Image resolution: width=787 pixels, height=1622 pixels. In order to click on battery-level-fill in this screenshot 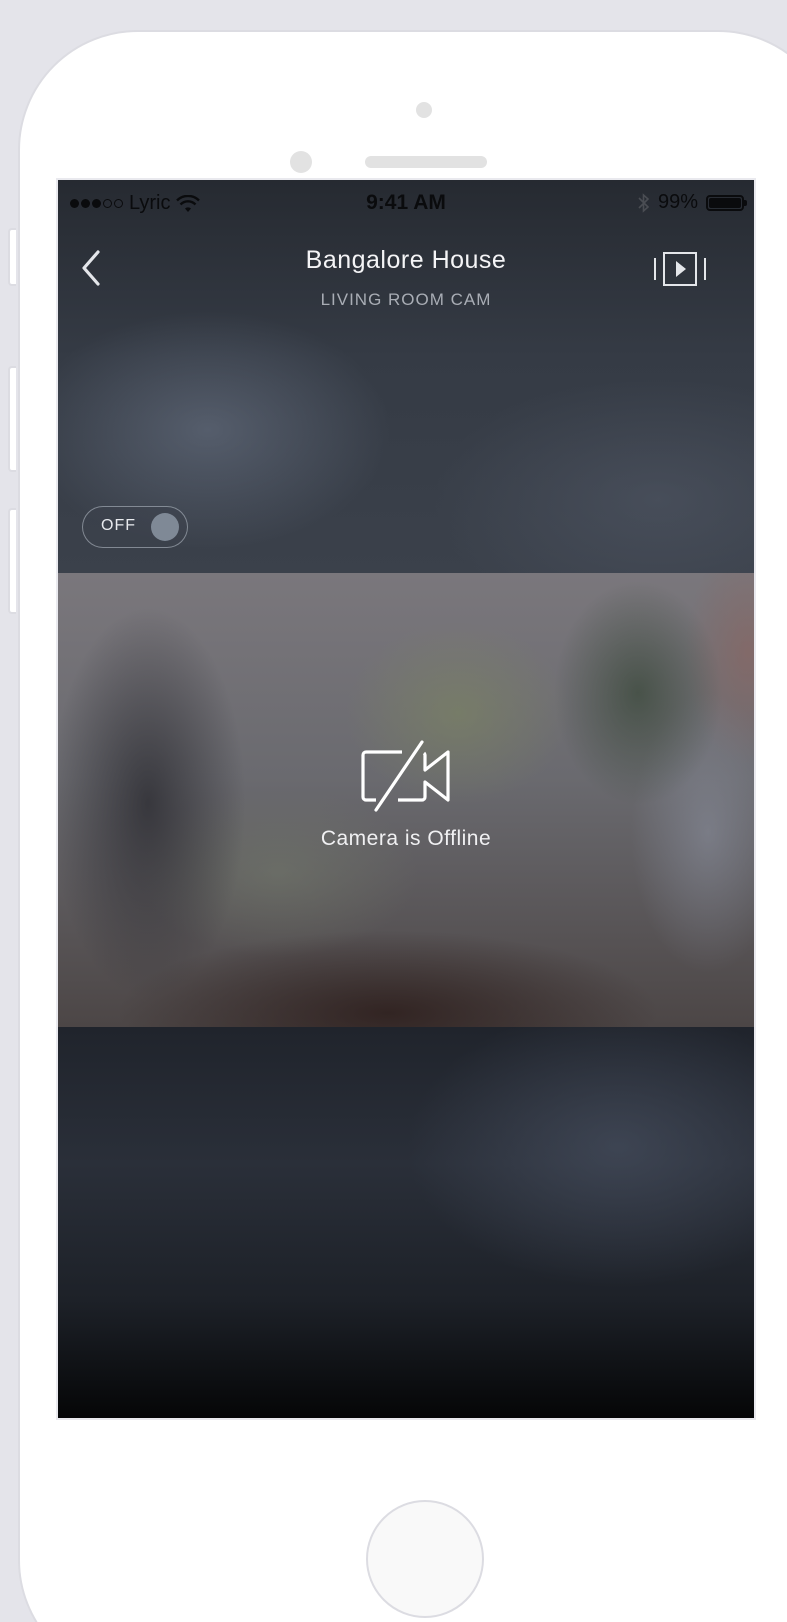, I will do `click(725, 202)`.